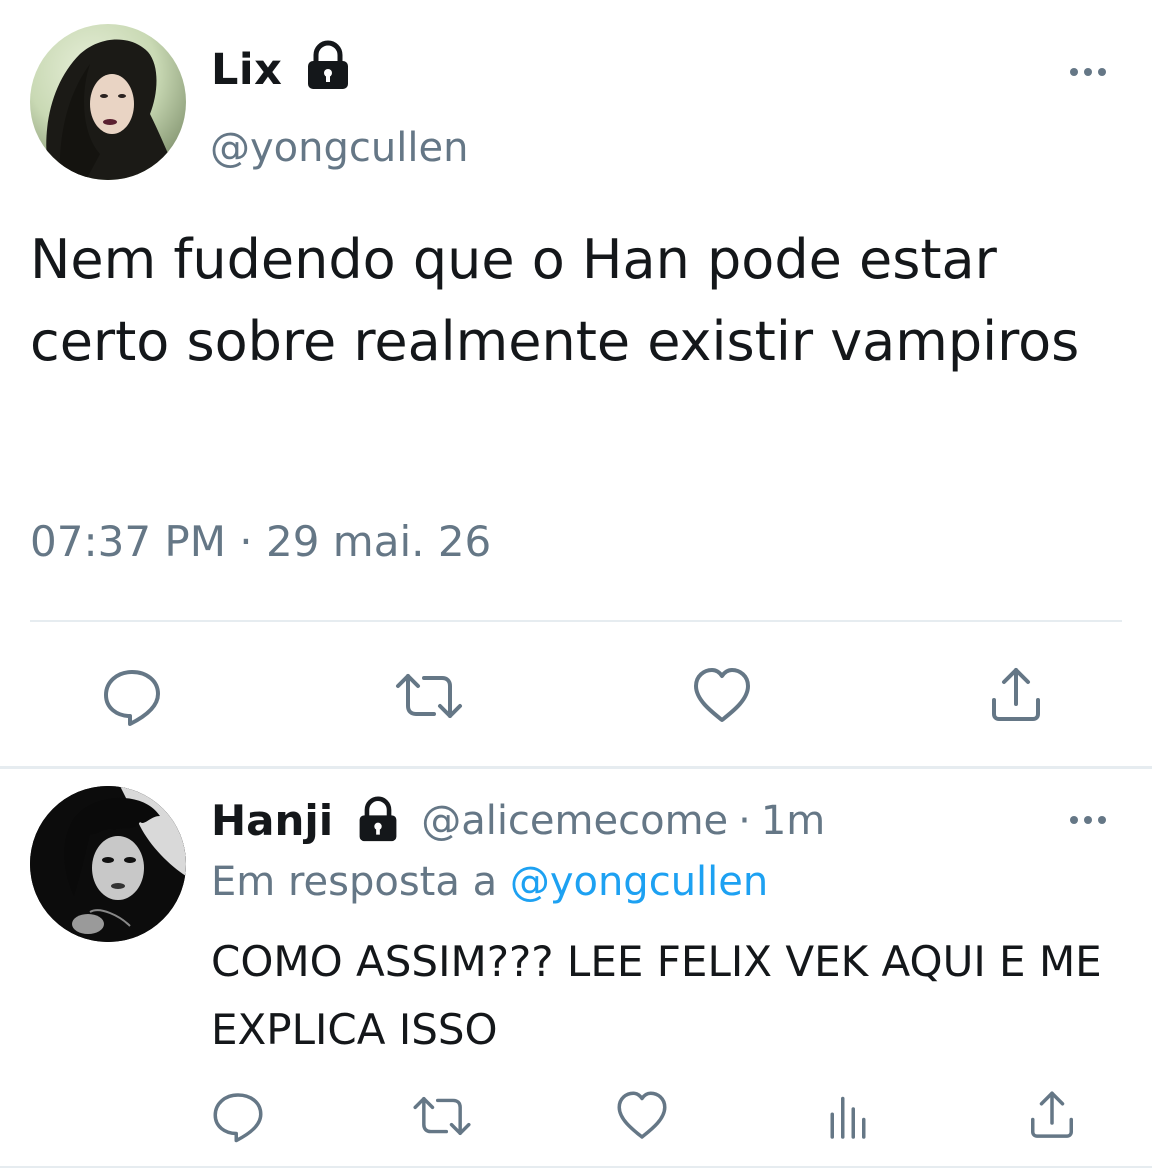 Image resolution: width=1152 pixels, height=1170 pixels. I want to click on author-name: Hanji, so click(272, 821).